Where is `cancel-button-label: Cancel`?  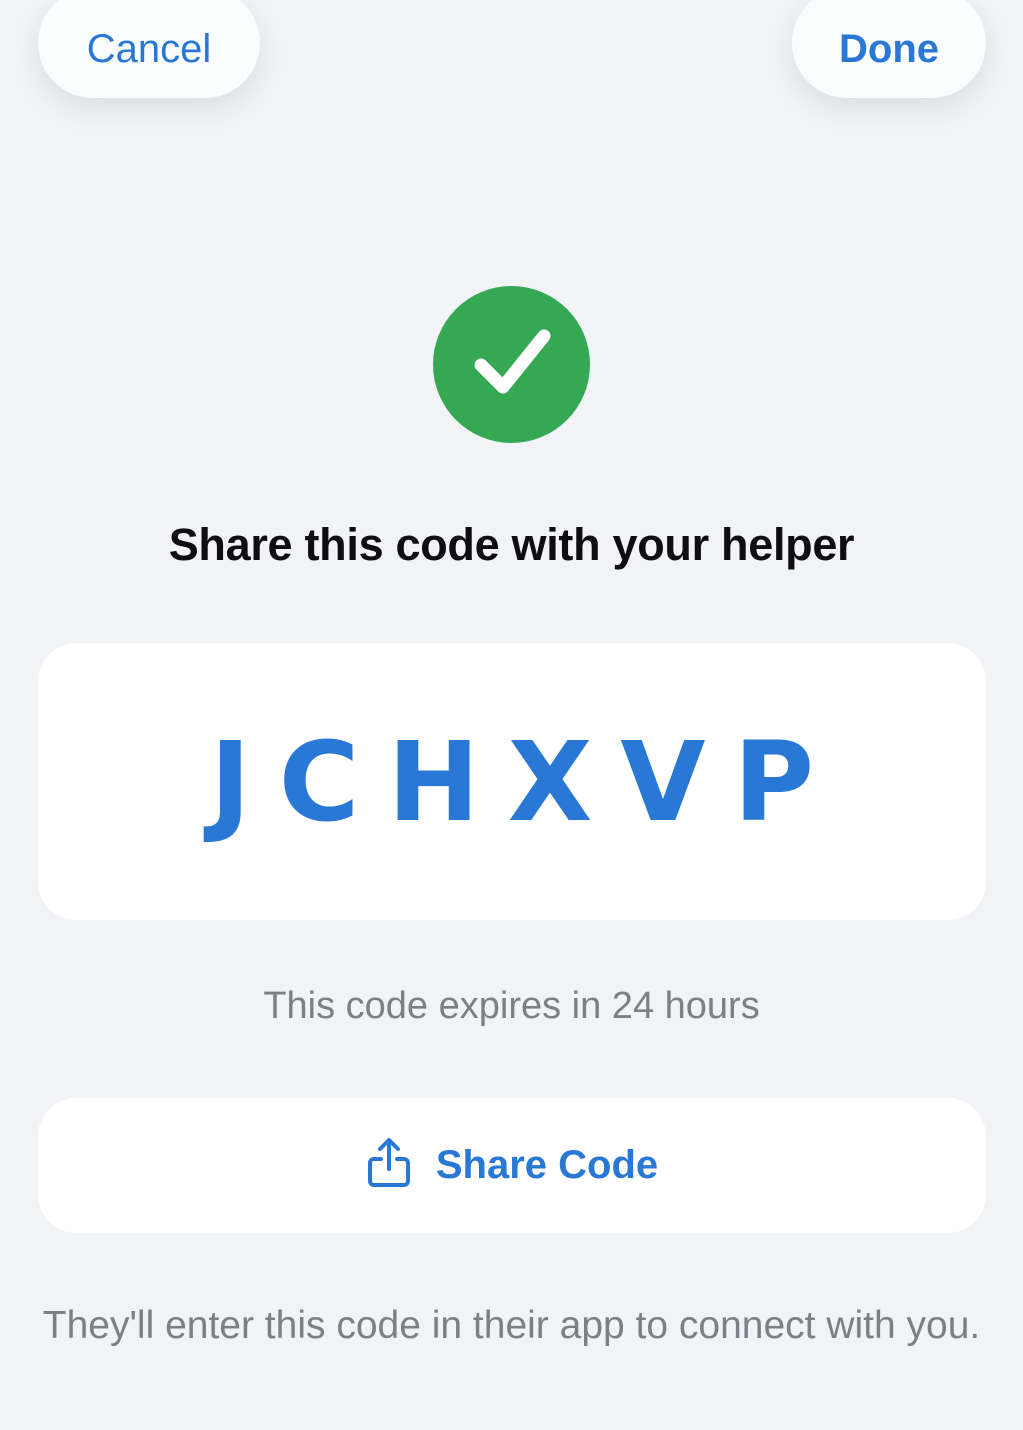 cancel-button-label: Cancel is located at coordinates (149, 48).